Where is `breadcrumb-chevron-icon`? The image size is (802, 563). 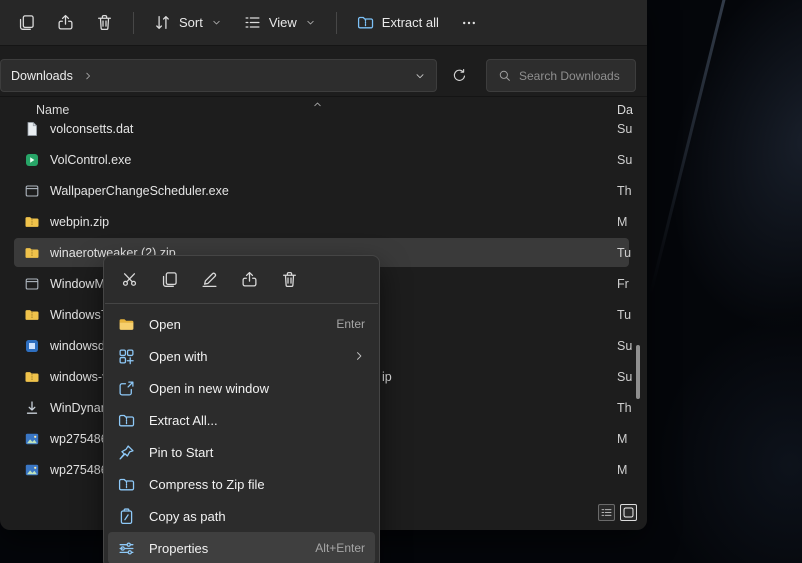 breadcrumb-chevron-icon is located at coordinates (88, 76).